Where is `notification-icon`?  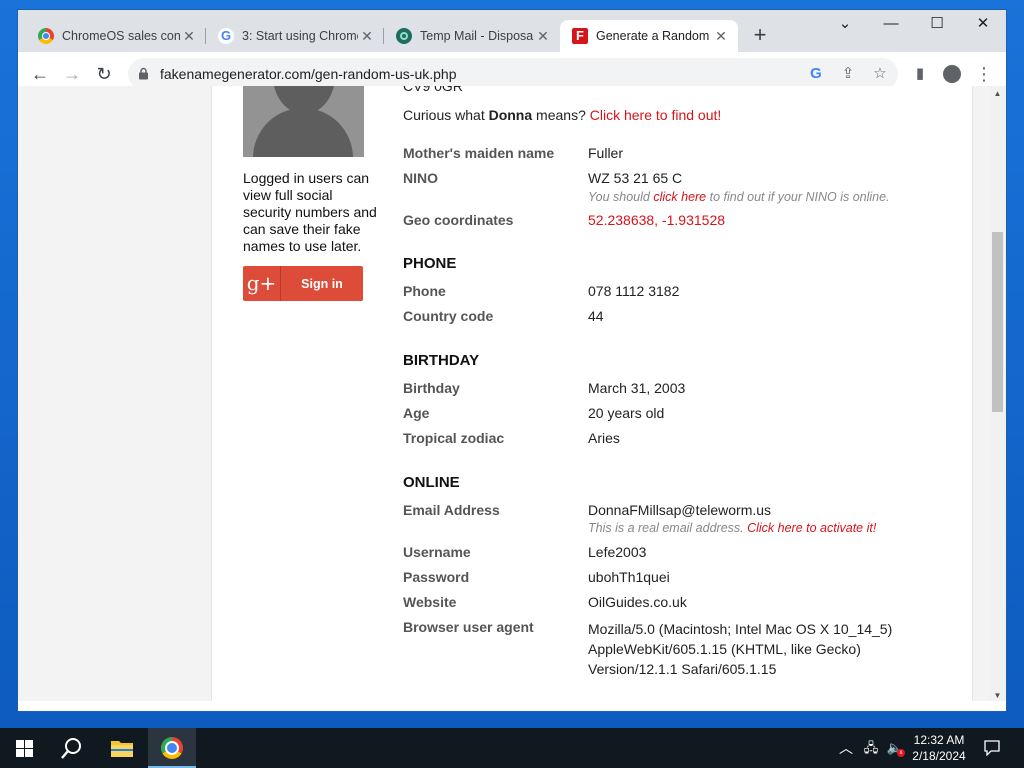 notification-icon is located at coordinates (992, 748).